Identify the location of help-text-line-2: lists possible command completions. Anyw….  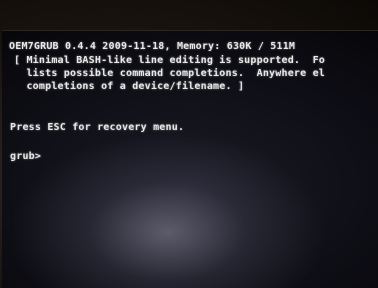
(170, 73).